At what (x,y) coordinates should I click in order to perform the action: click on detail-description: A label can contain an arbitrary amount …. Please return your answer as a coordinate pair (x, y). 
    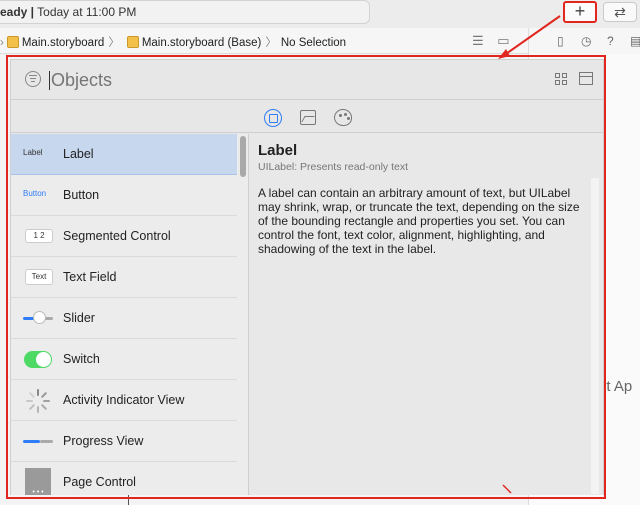
    Looking at the image, I should click on (419, 221).